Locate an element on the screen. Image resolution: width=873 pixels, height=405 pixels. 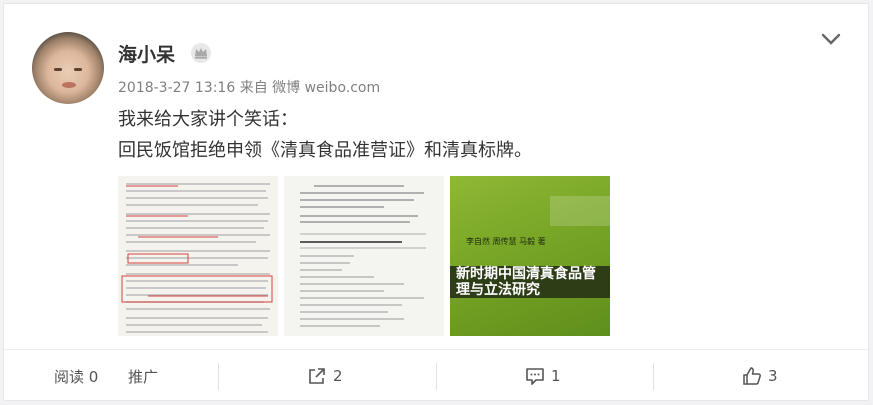
avatar-mouth is located at coordinates (69, 85).